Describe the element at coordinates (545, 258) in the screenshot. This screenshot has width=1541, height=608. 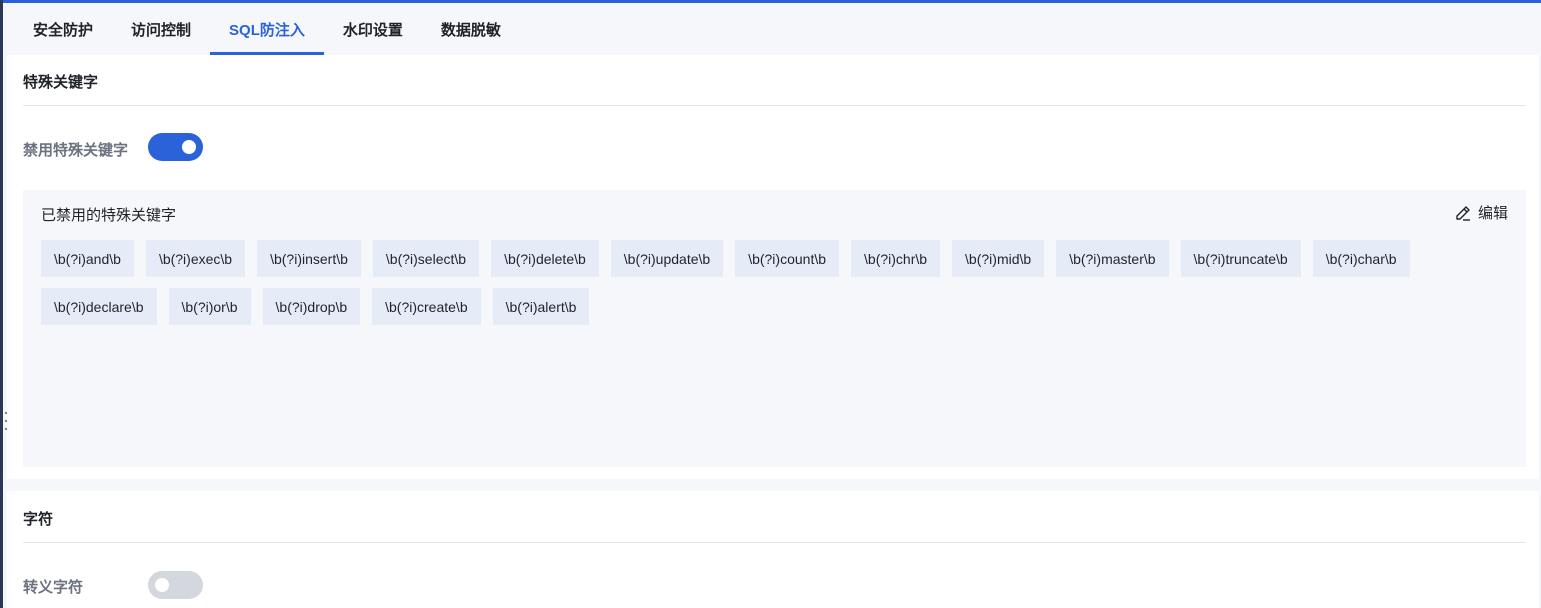
I see `keyword-tag: \b(?i)delete\b` at that location.